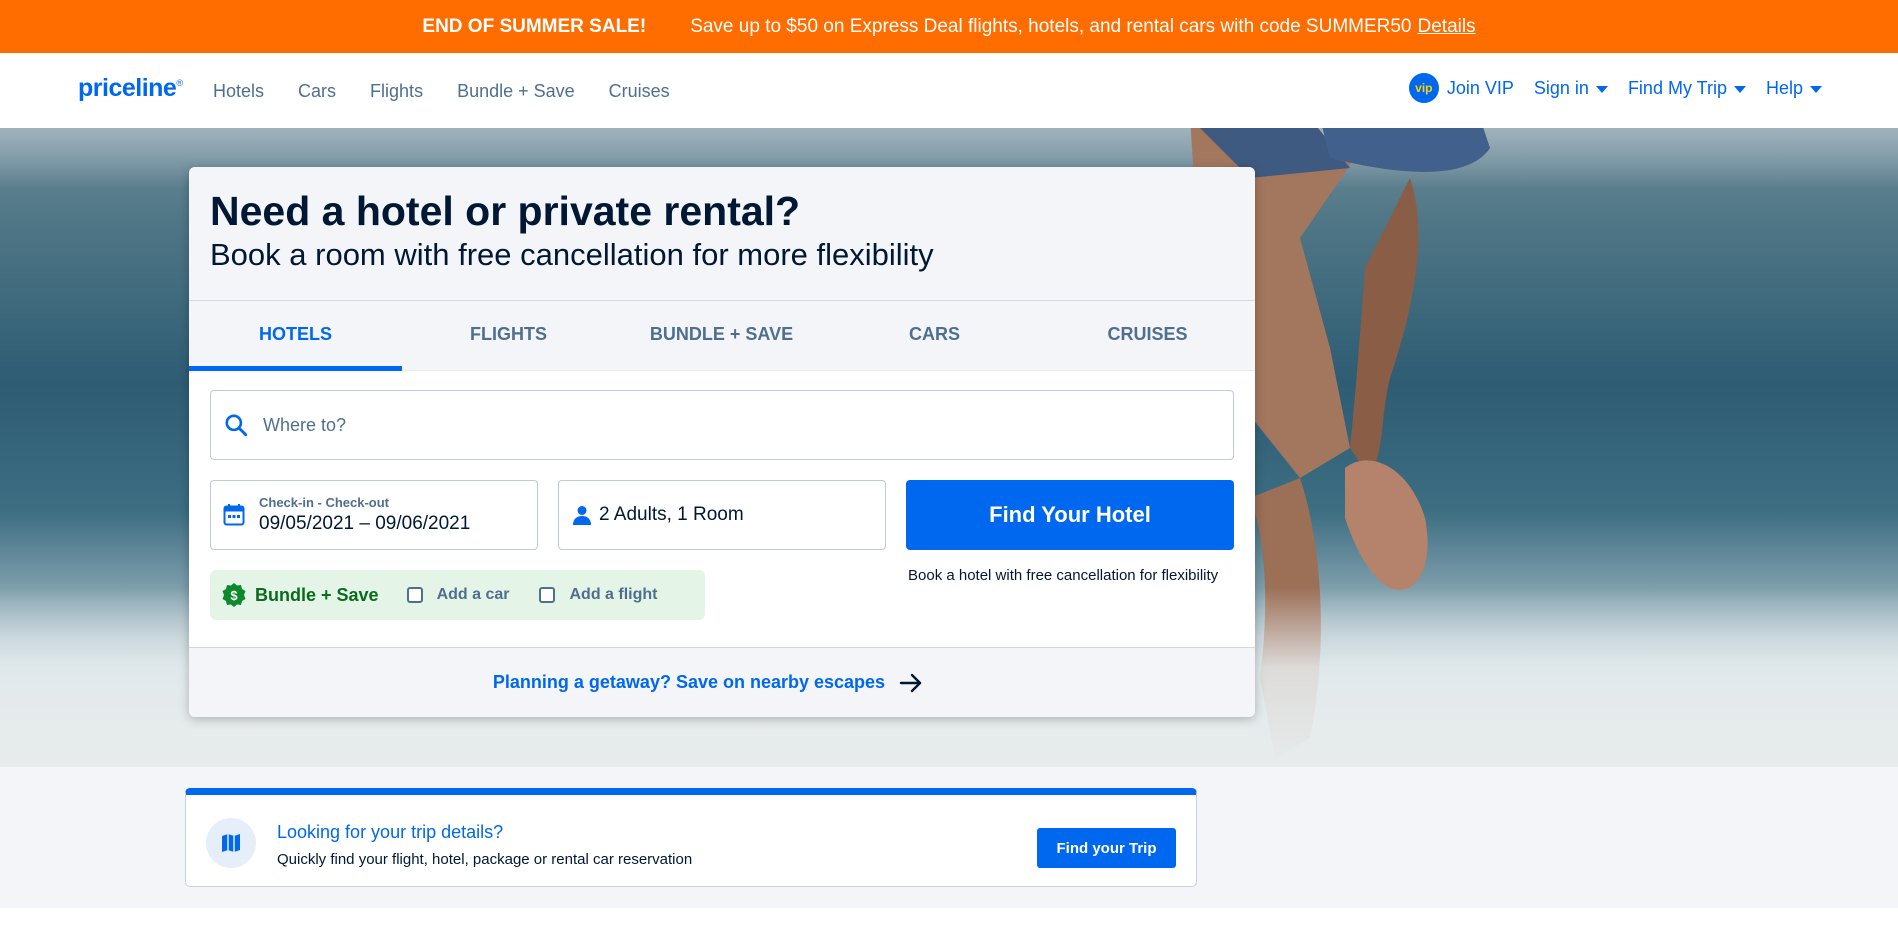 The height and width of the screenshot is (928, 1898). I want to click on map-icon, so click(231, 843).